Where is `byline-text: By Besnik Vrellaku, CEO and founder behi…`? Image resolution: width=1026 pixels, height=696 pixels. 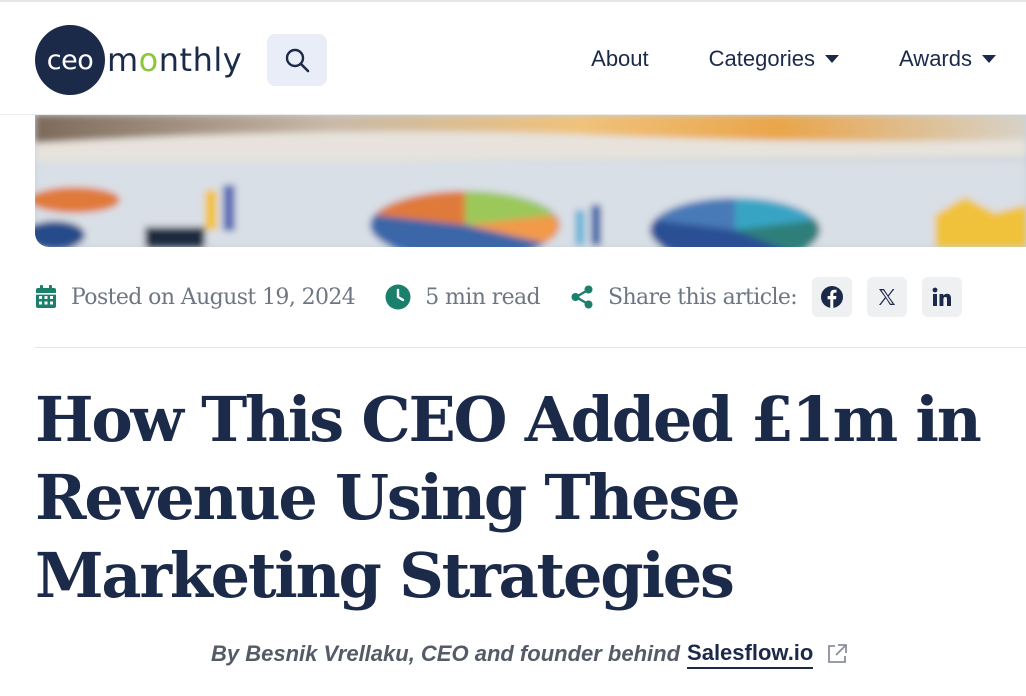 byline-text: By Besnik Vrellaku, CEO and founder behi… is located at coordinates (446, 653).